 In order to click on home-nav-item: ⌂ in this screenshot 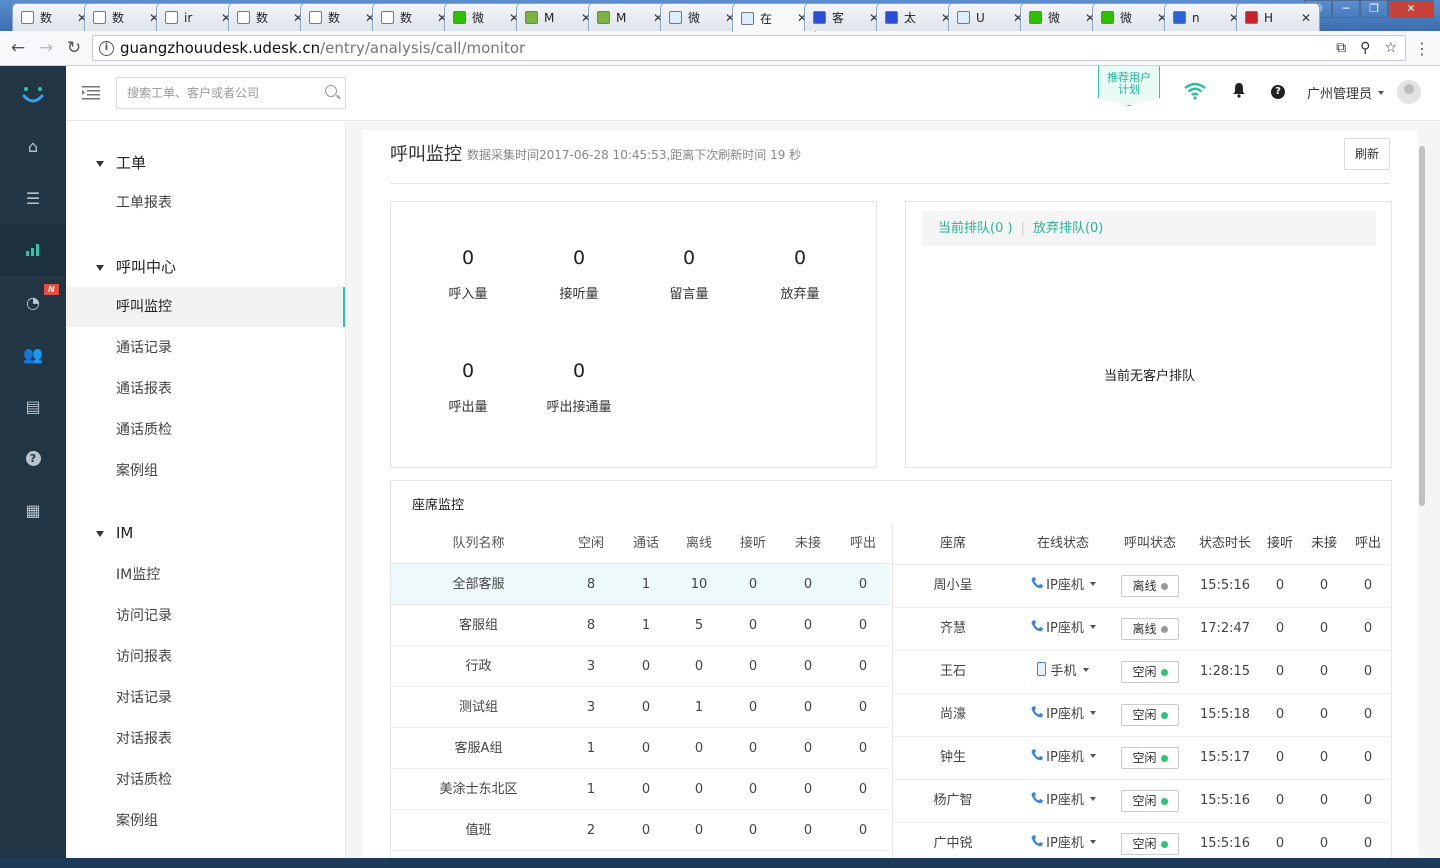, I will do `click(33, 146)`.